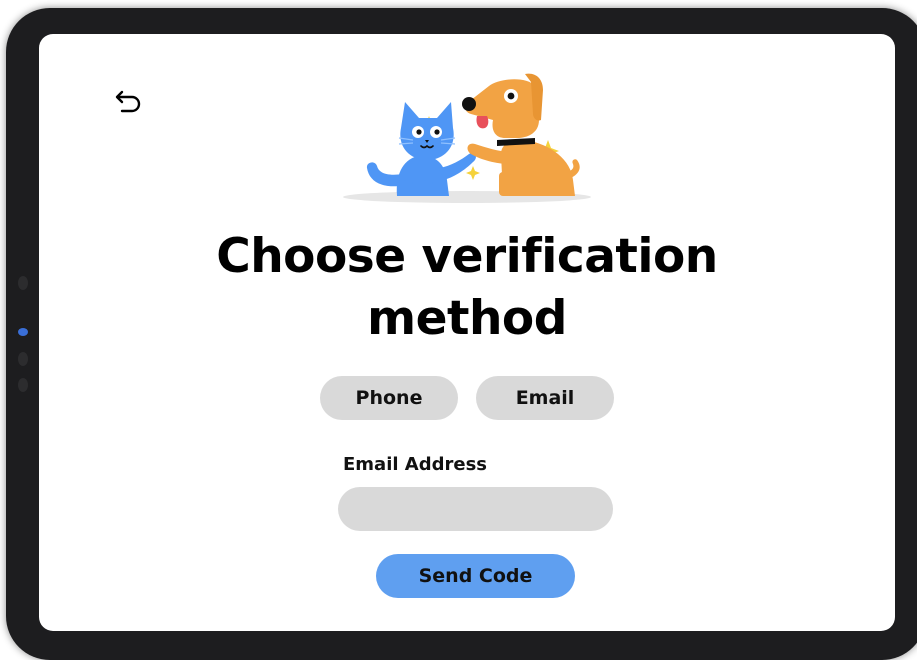  What do you see at coordinates (467, 256) in the screenshot?
I see `page-title-line: Choose verification` at bounding box center [467, 256].